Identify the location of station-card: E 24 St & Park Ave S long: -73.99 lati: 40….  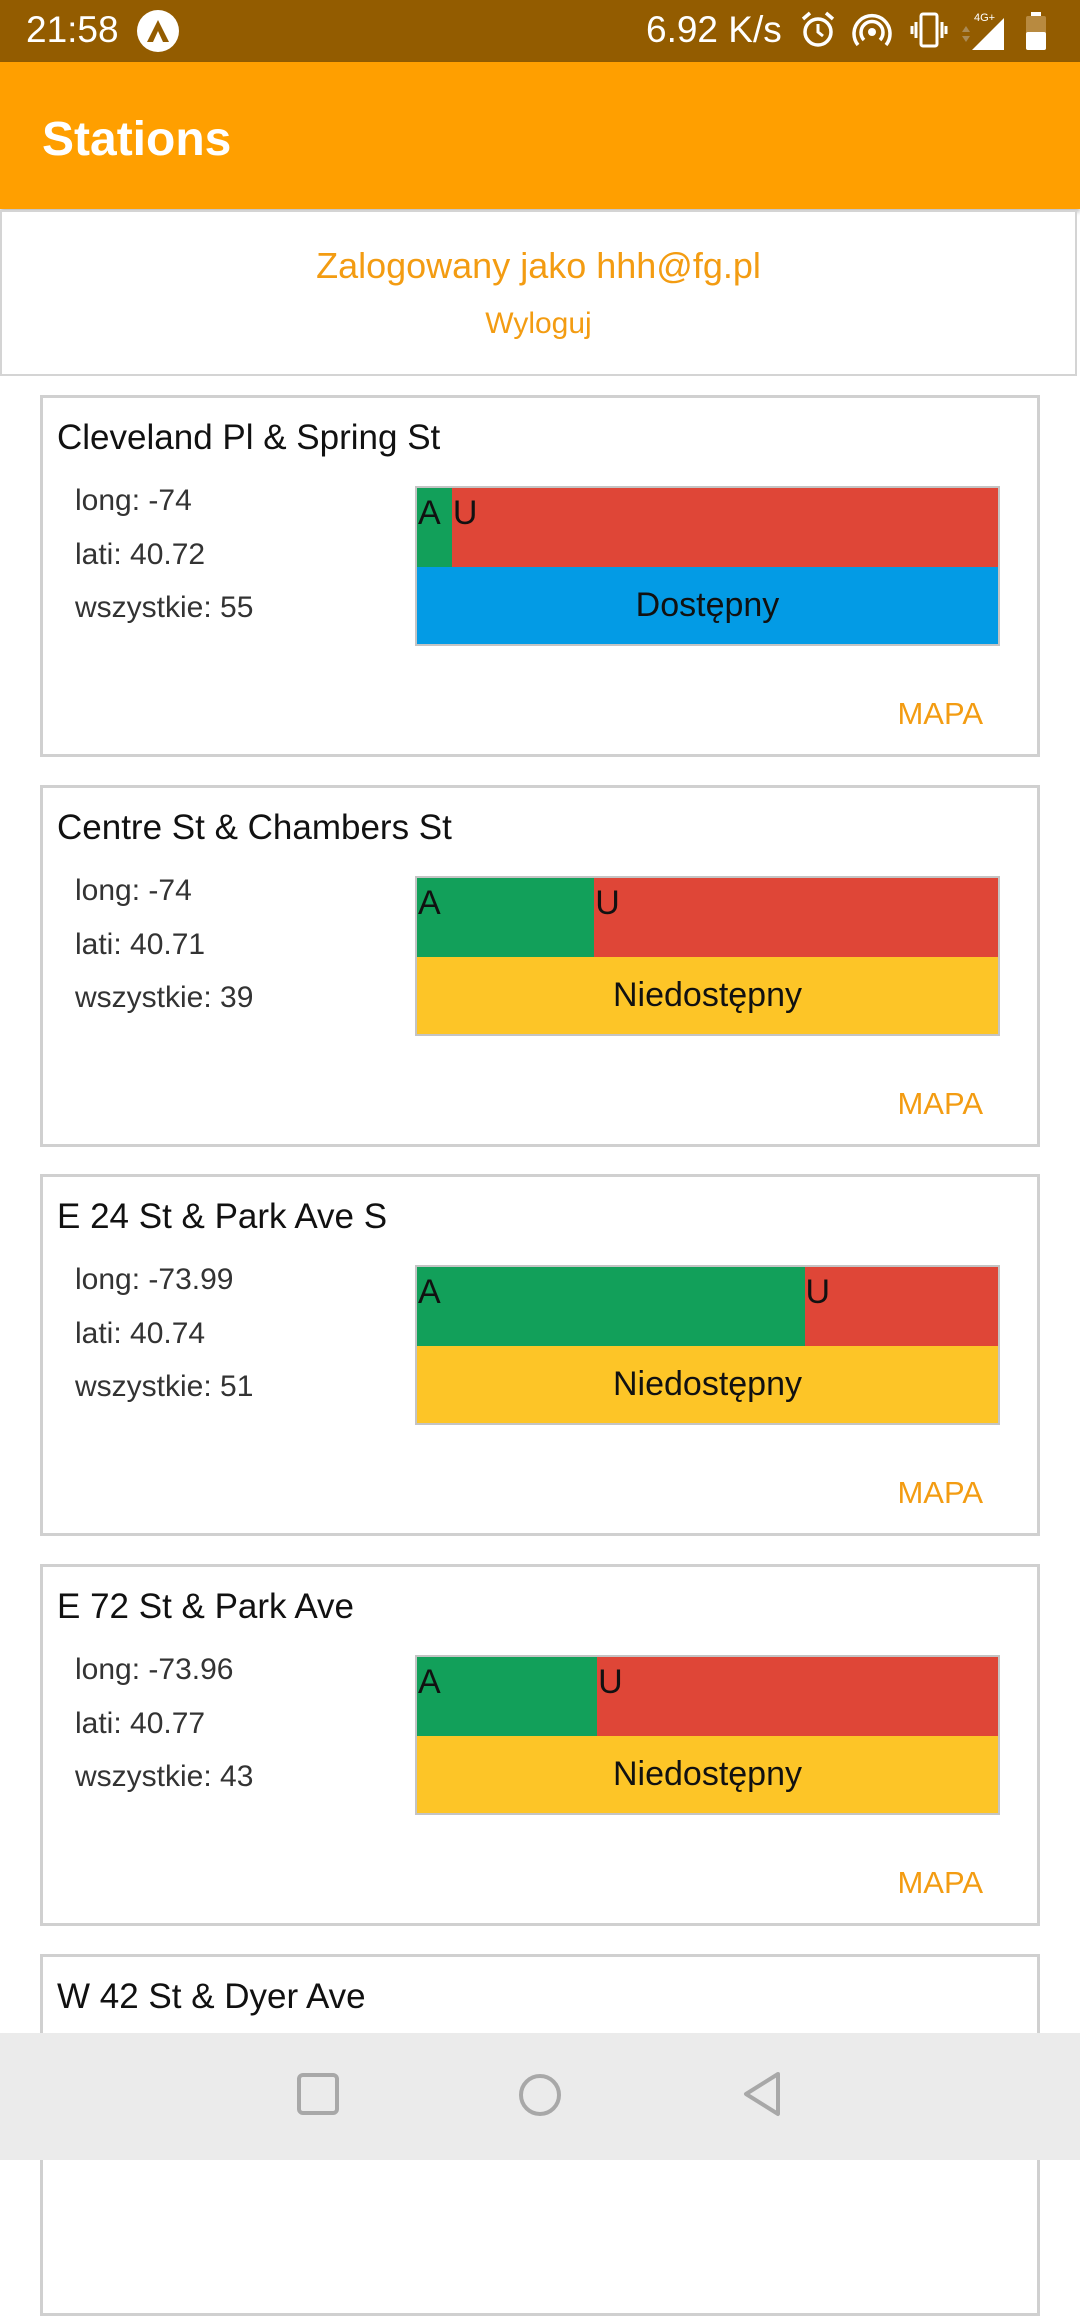
(540, 1355).